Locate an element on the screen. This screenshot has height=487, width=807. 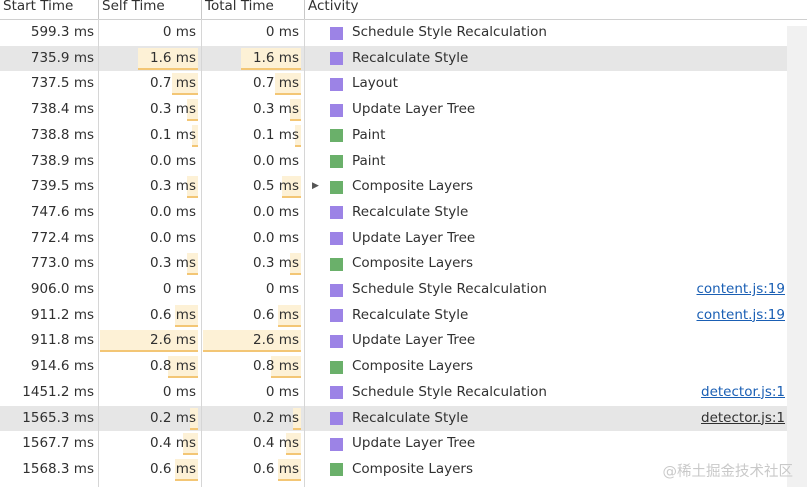
column-header-activity: Activity is located at coordinates (556, 9).